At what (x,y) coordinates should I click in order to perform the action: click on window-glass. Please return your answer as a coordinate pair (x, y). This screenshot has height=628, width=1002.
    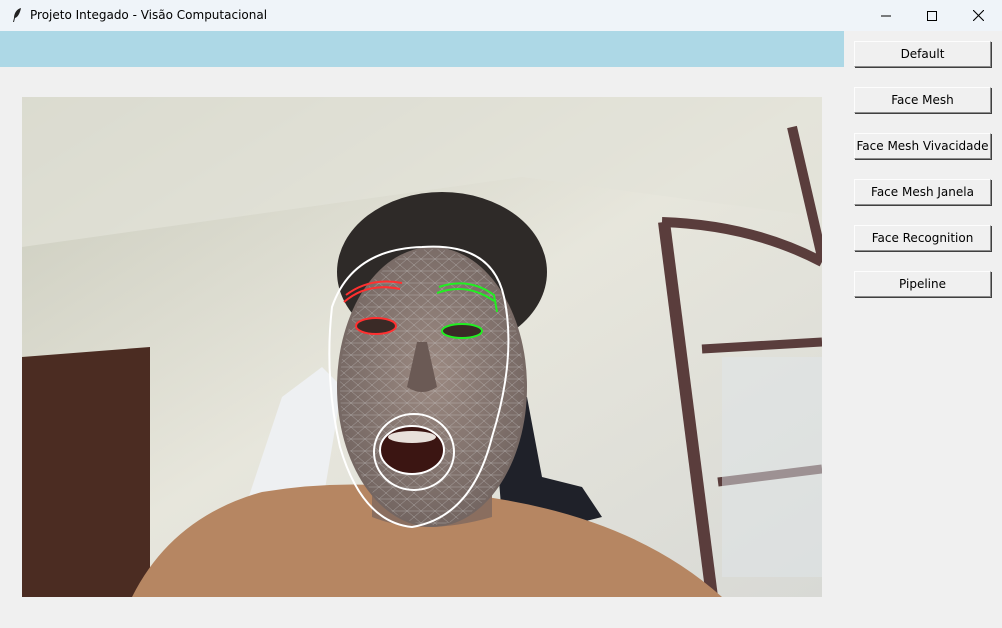
    Looking at the image, I should click on (772, 467).